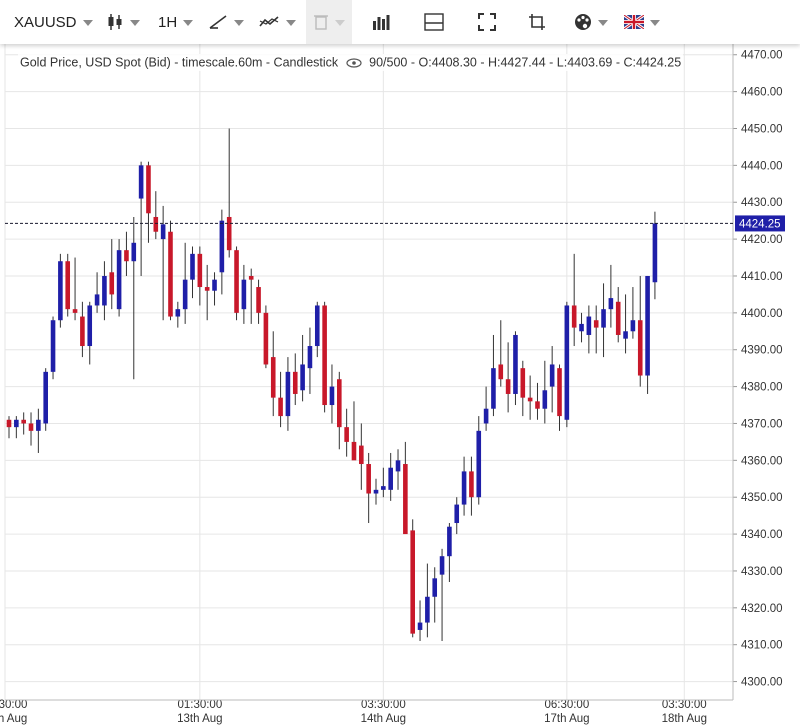  What do you see at coordinates (591, 22) in the screenshot?
I see `theme-selector` at bounding box center [591, 22].